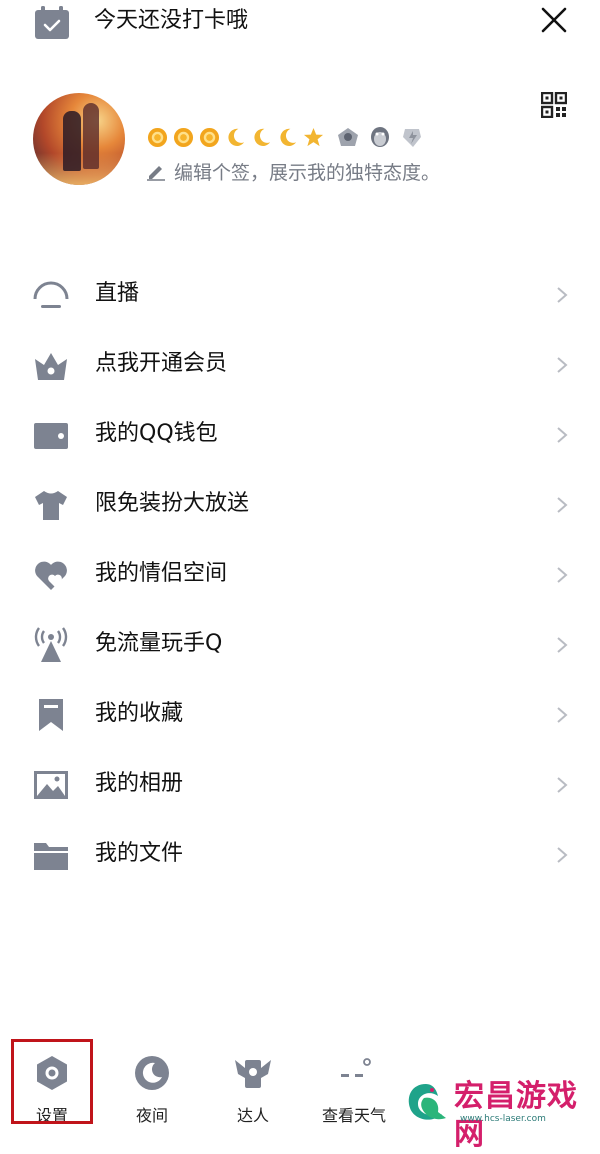 This screenshot has height=1154, width=600. What do you see at coordinates (252, 1115) in the screenshot?
I see `expert-label: 达人` at bounding box center [252, 1115].